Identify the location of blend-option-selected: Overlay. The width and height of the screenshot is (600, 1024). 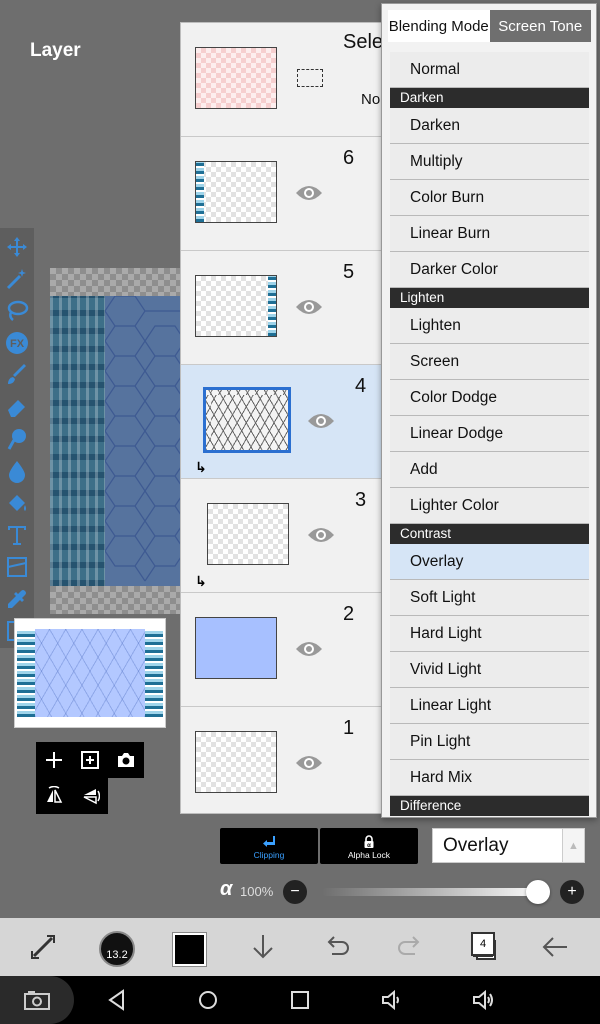
(489, 562).